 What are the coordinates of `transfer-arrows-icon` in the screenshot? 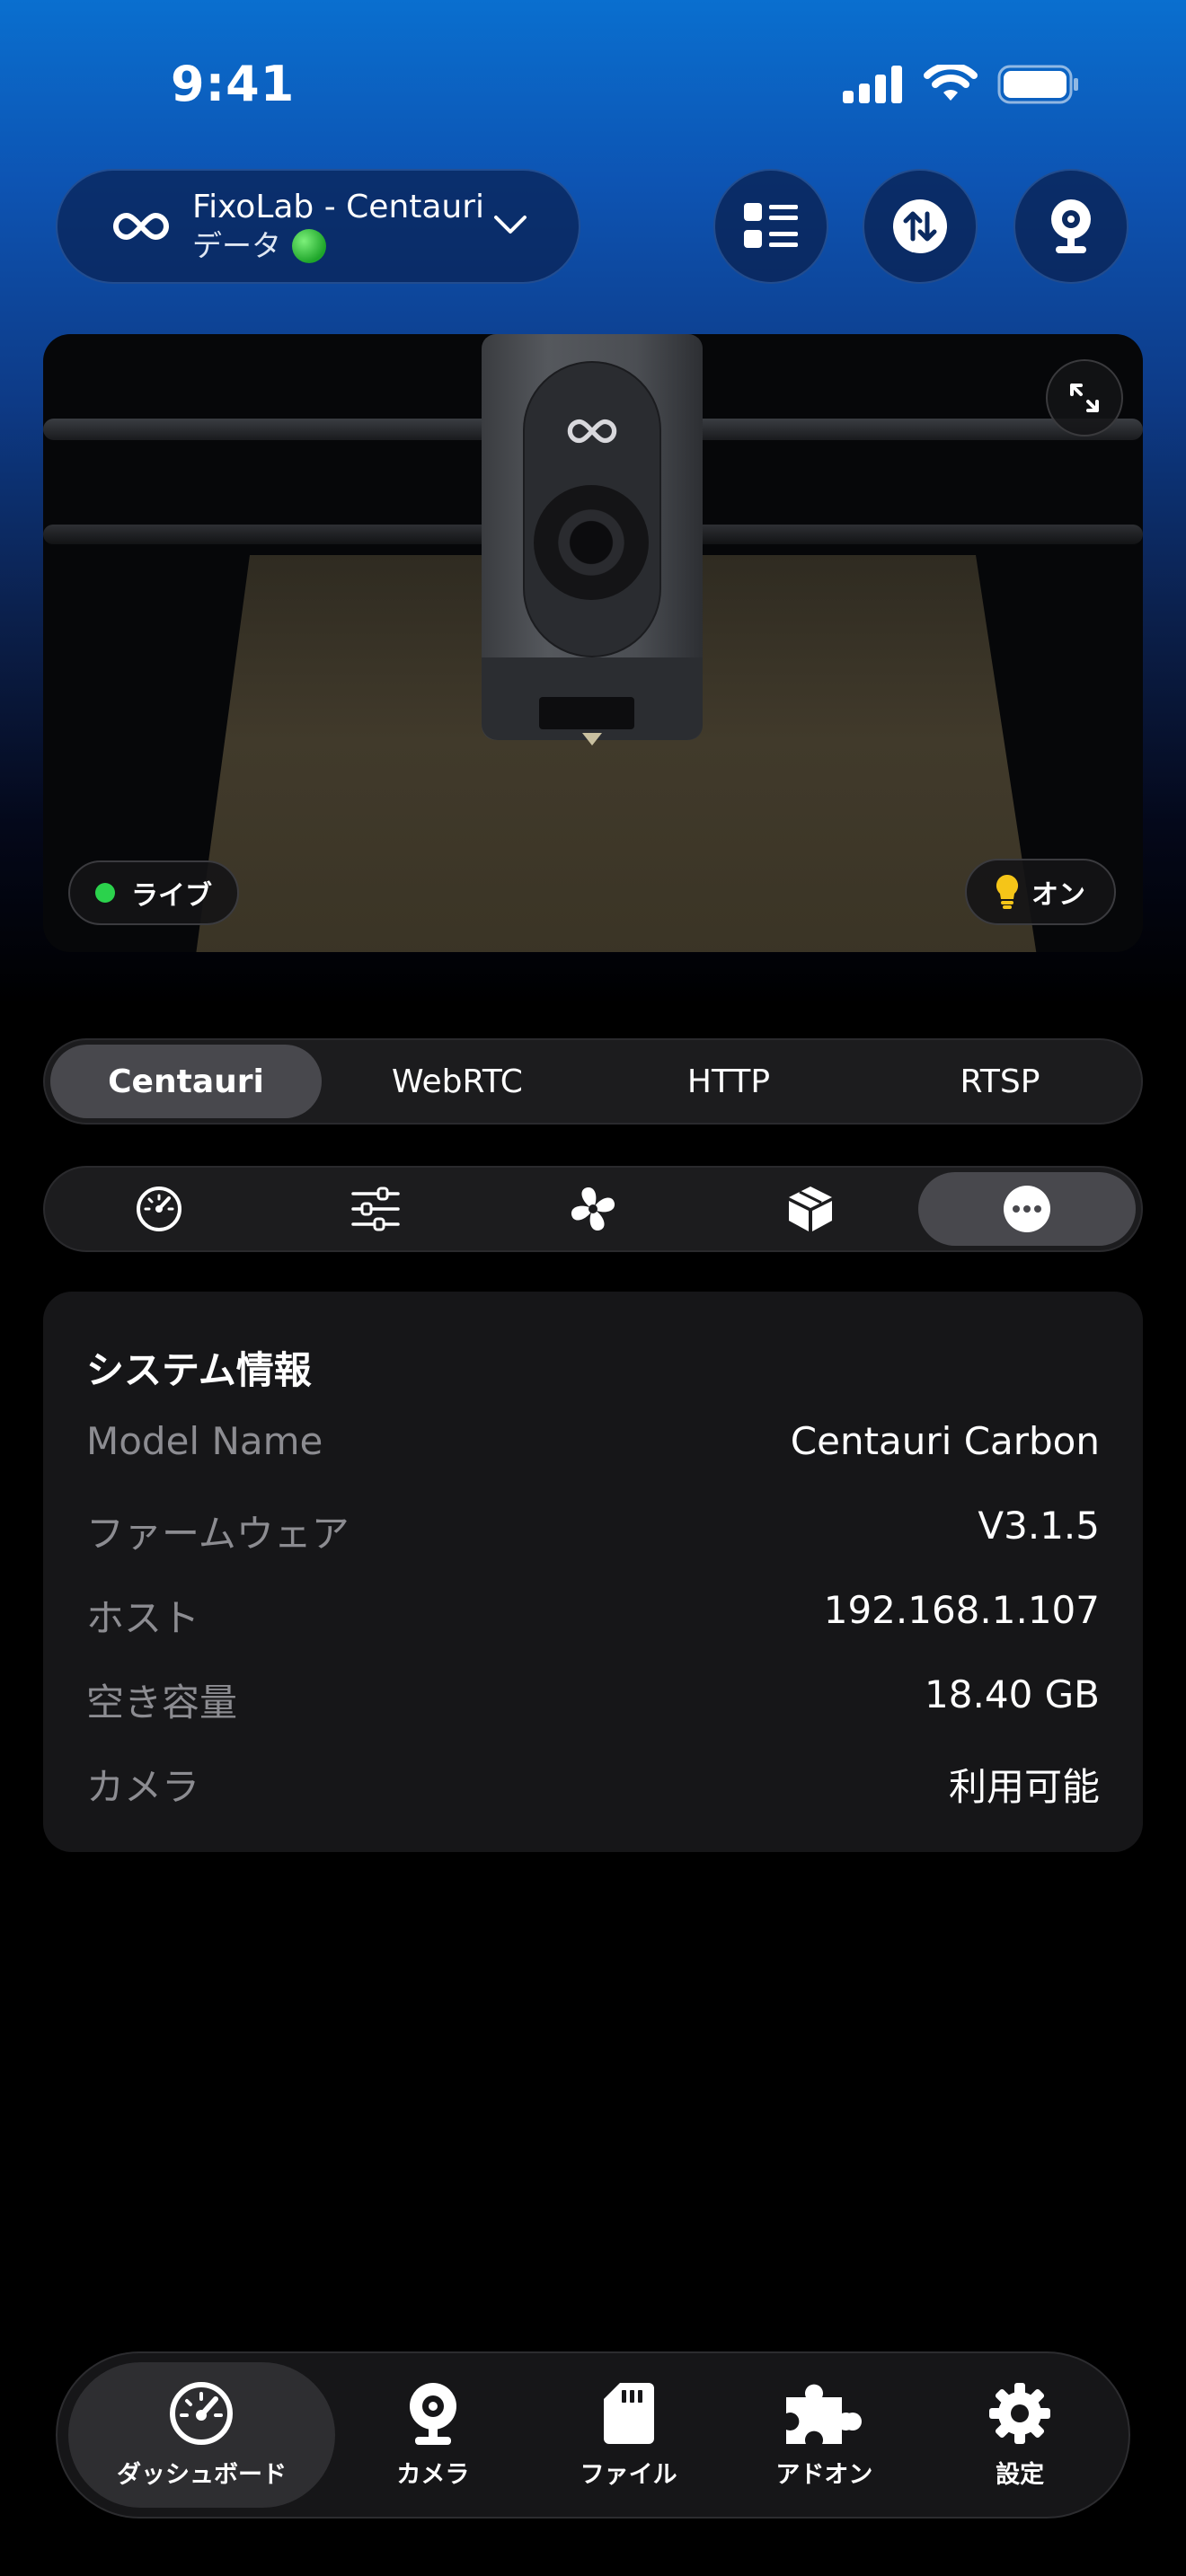 It's located at (920, 226).